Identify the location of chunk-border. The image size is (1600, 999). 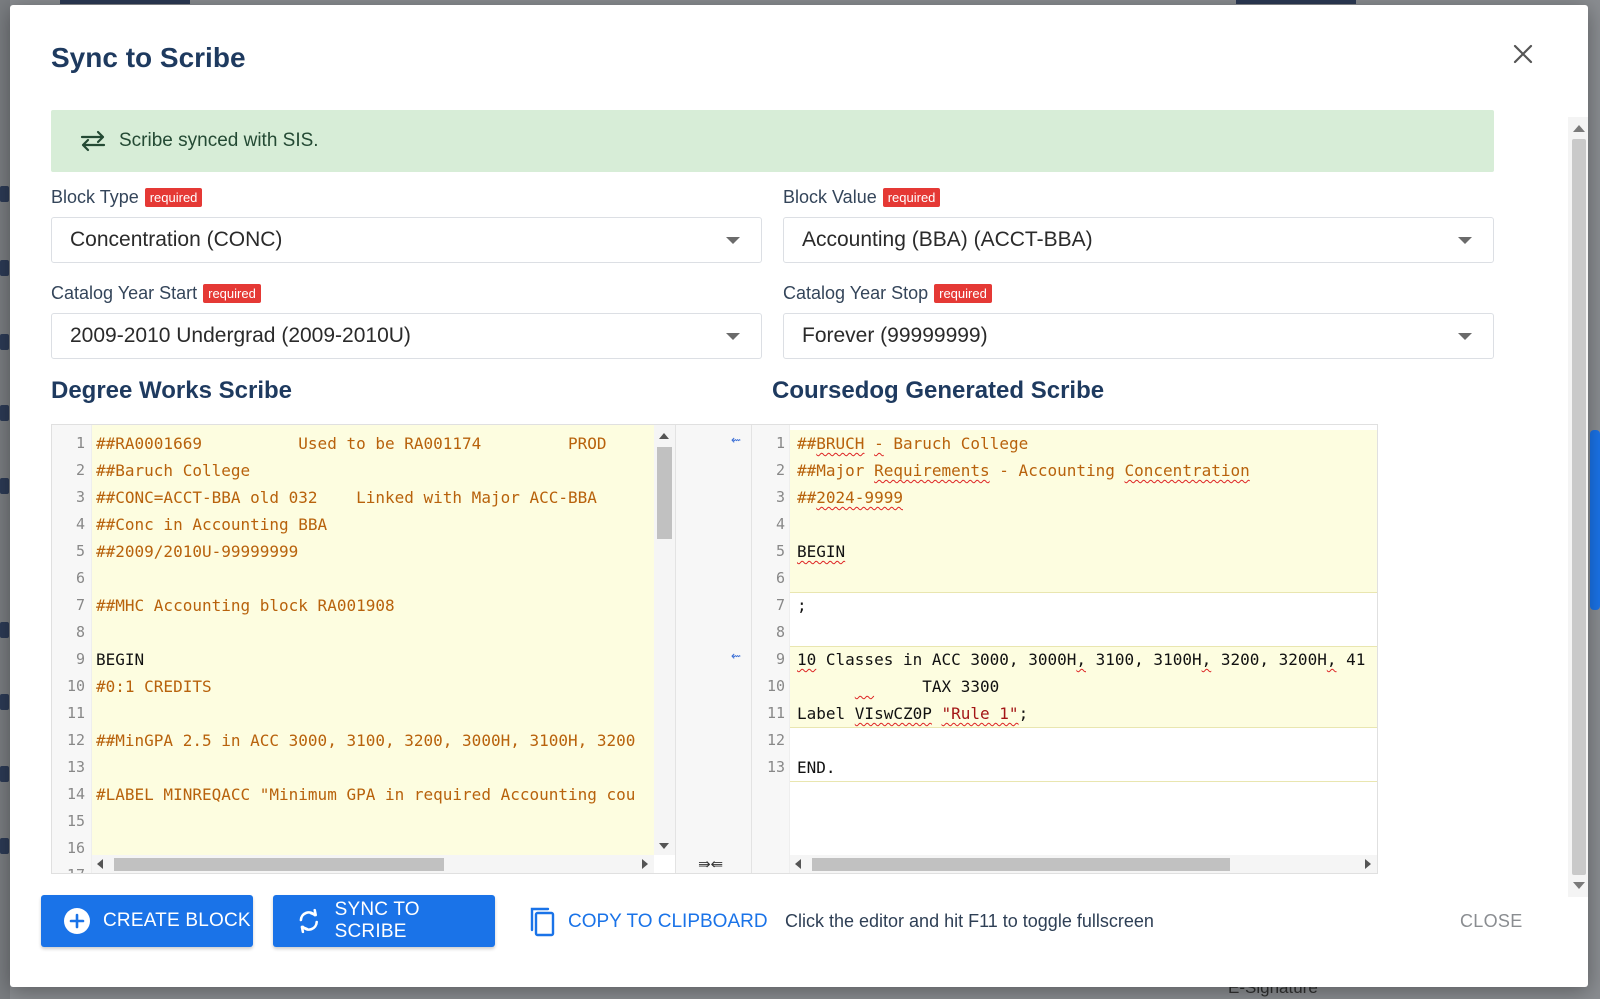
(1083, 781).